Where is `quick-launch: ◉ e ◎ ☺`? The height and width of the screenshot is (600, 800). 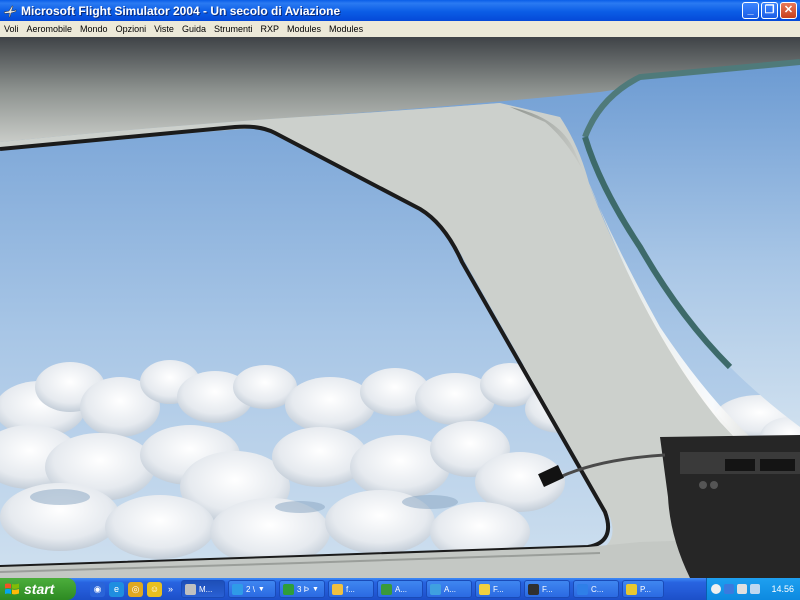
quick-launch: ◉ e ◎ ☺ is located at coordinates (126, 589).